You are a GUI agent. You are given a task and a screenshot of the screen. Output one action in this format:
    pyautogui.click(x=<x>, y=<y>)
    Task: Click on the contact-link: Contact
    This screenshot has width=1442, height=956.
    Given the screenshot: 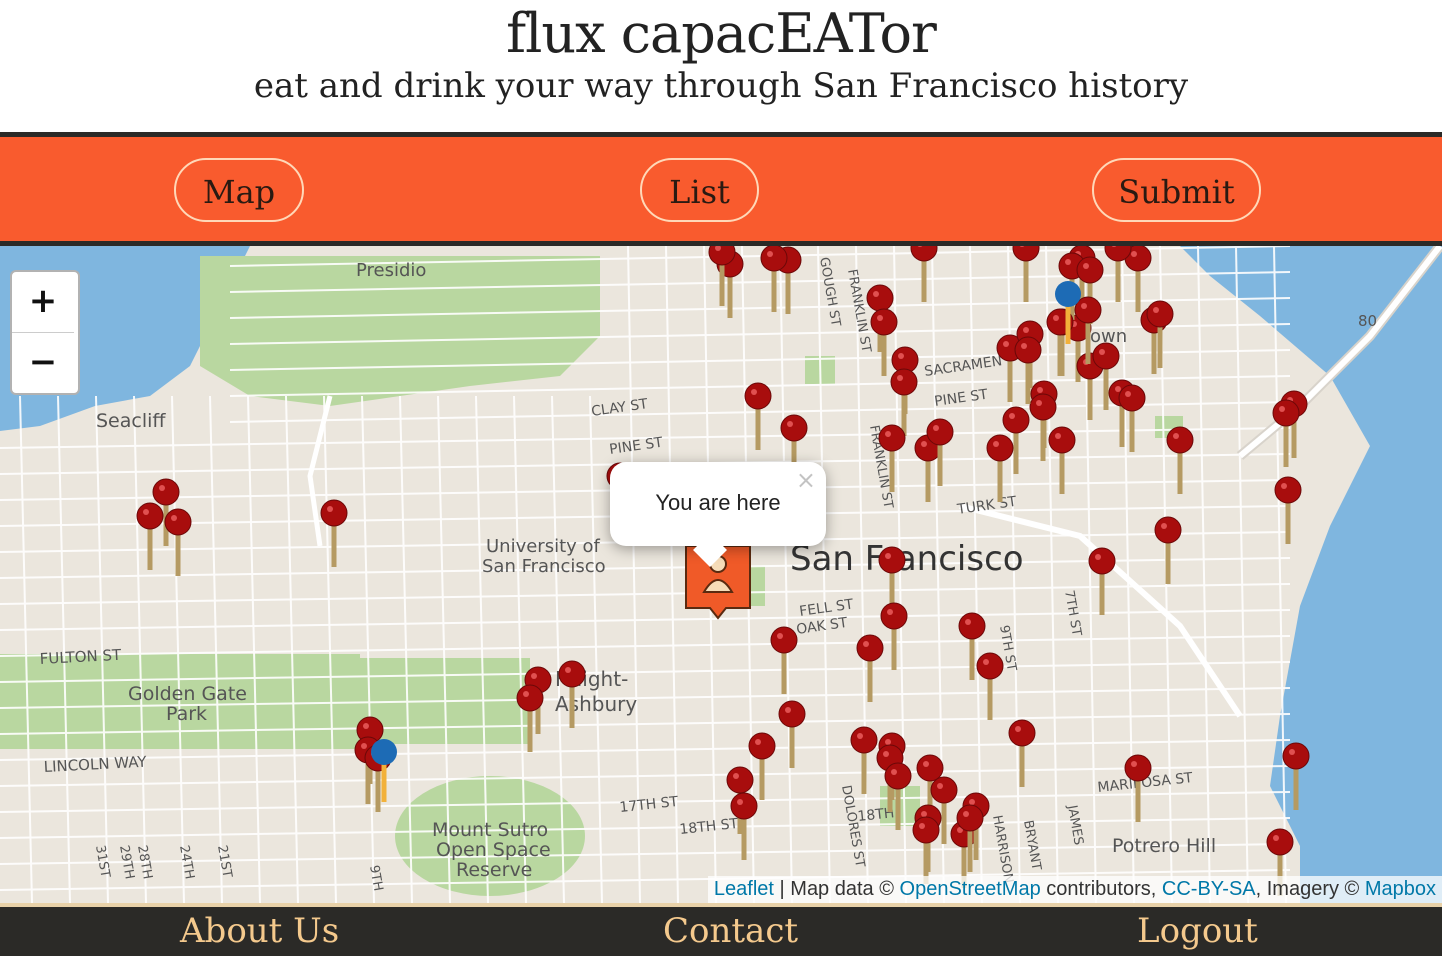 What is the action you would take?
    pyautogui.click(x=730, y=931)
    